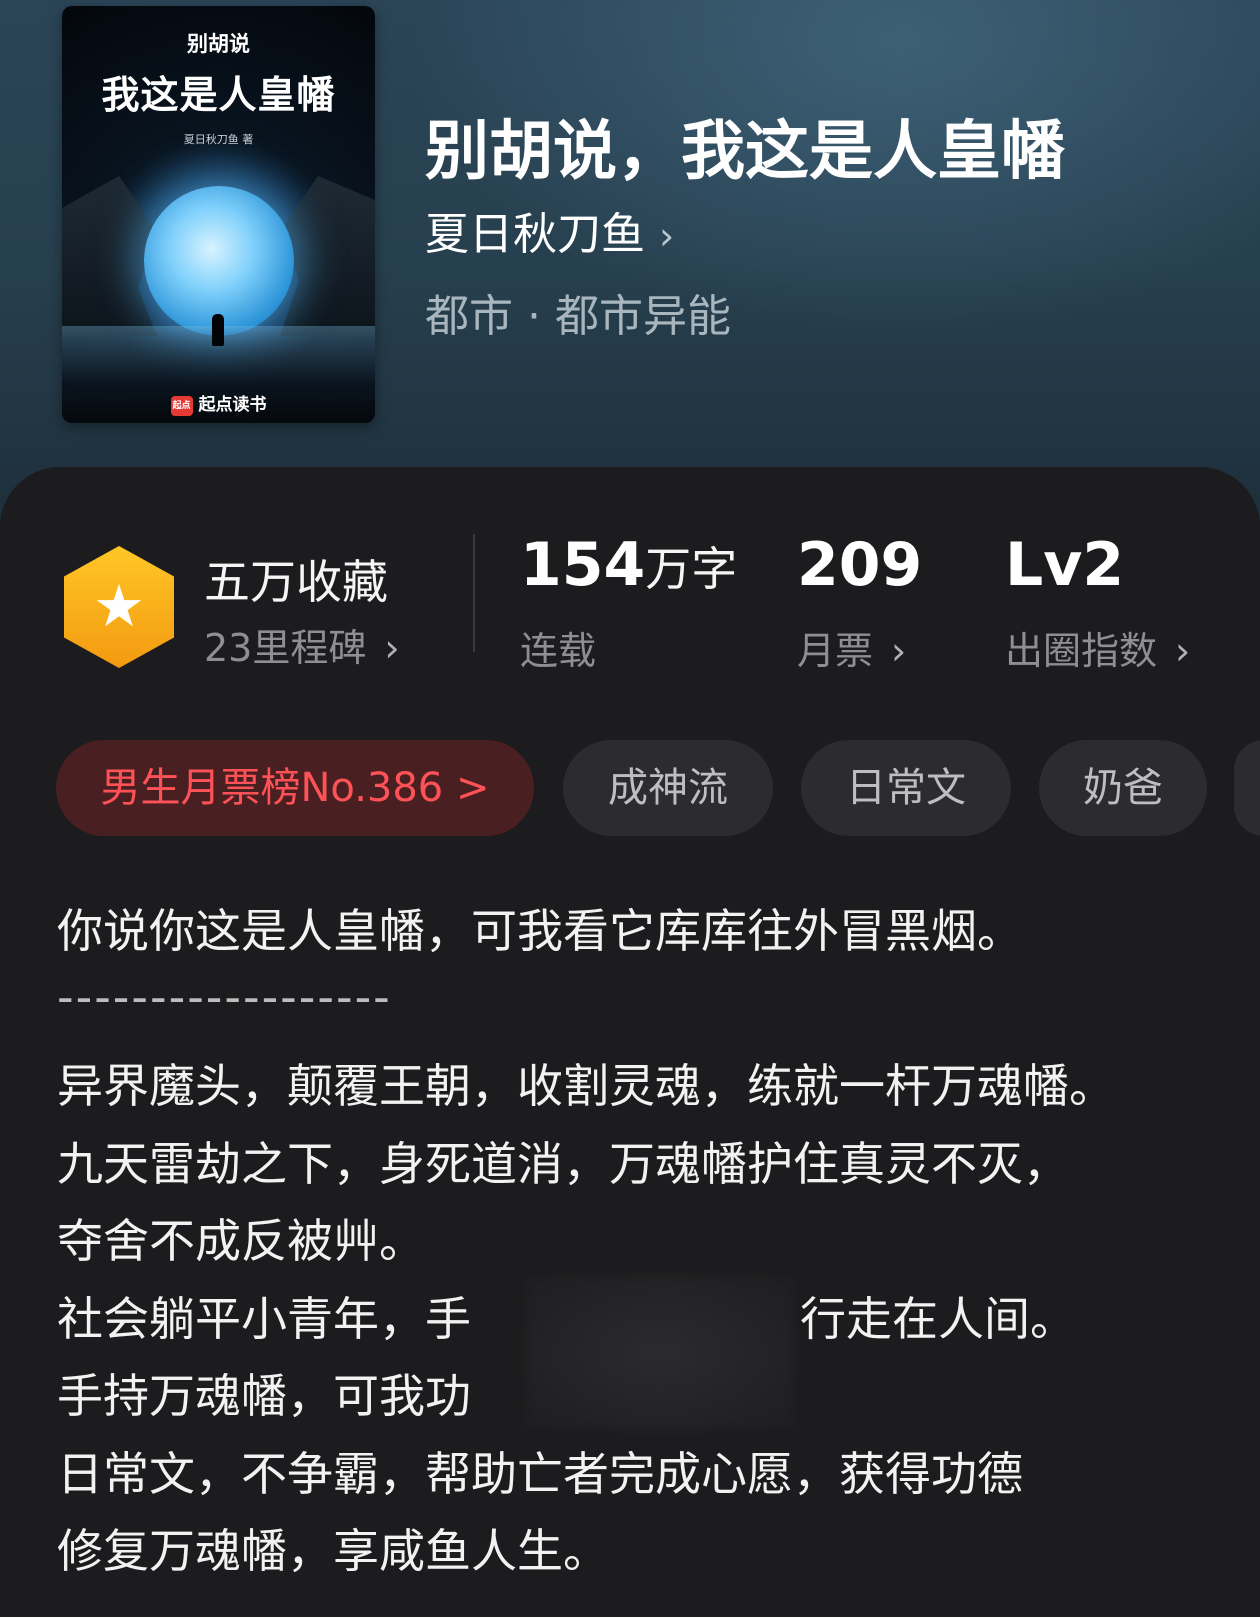  What do you see at coordinates (535, 234) in the screenshot?
I see `author-name: 夏日秋刀鱼` at bounding box center [535, 234].